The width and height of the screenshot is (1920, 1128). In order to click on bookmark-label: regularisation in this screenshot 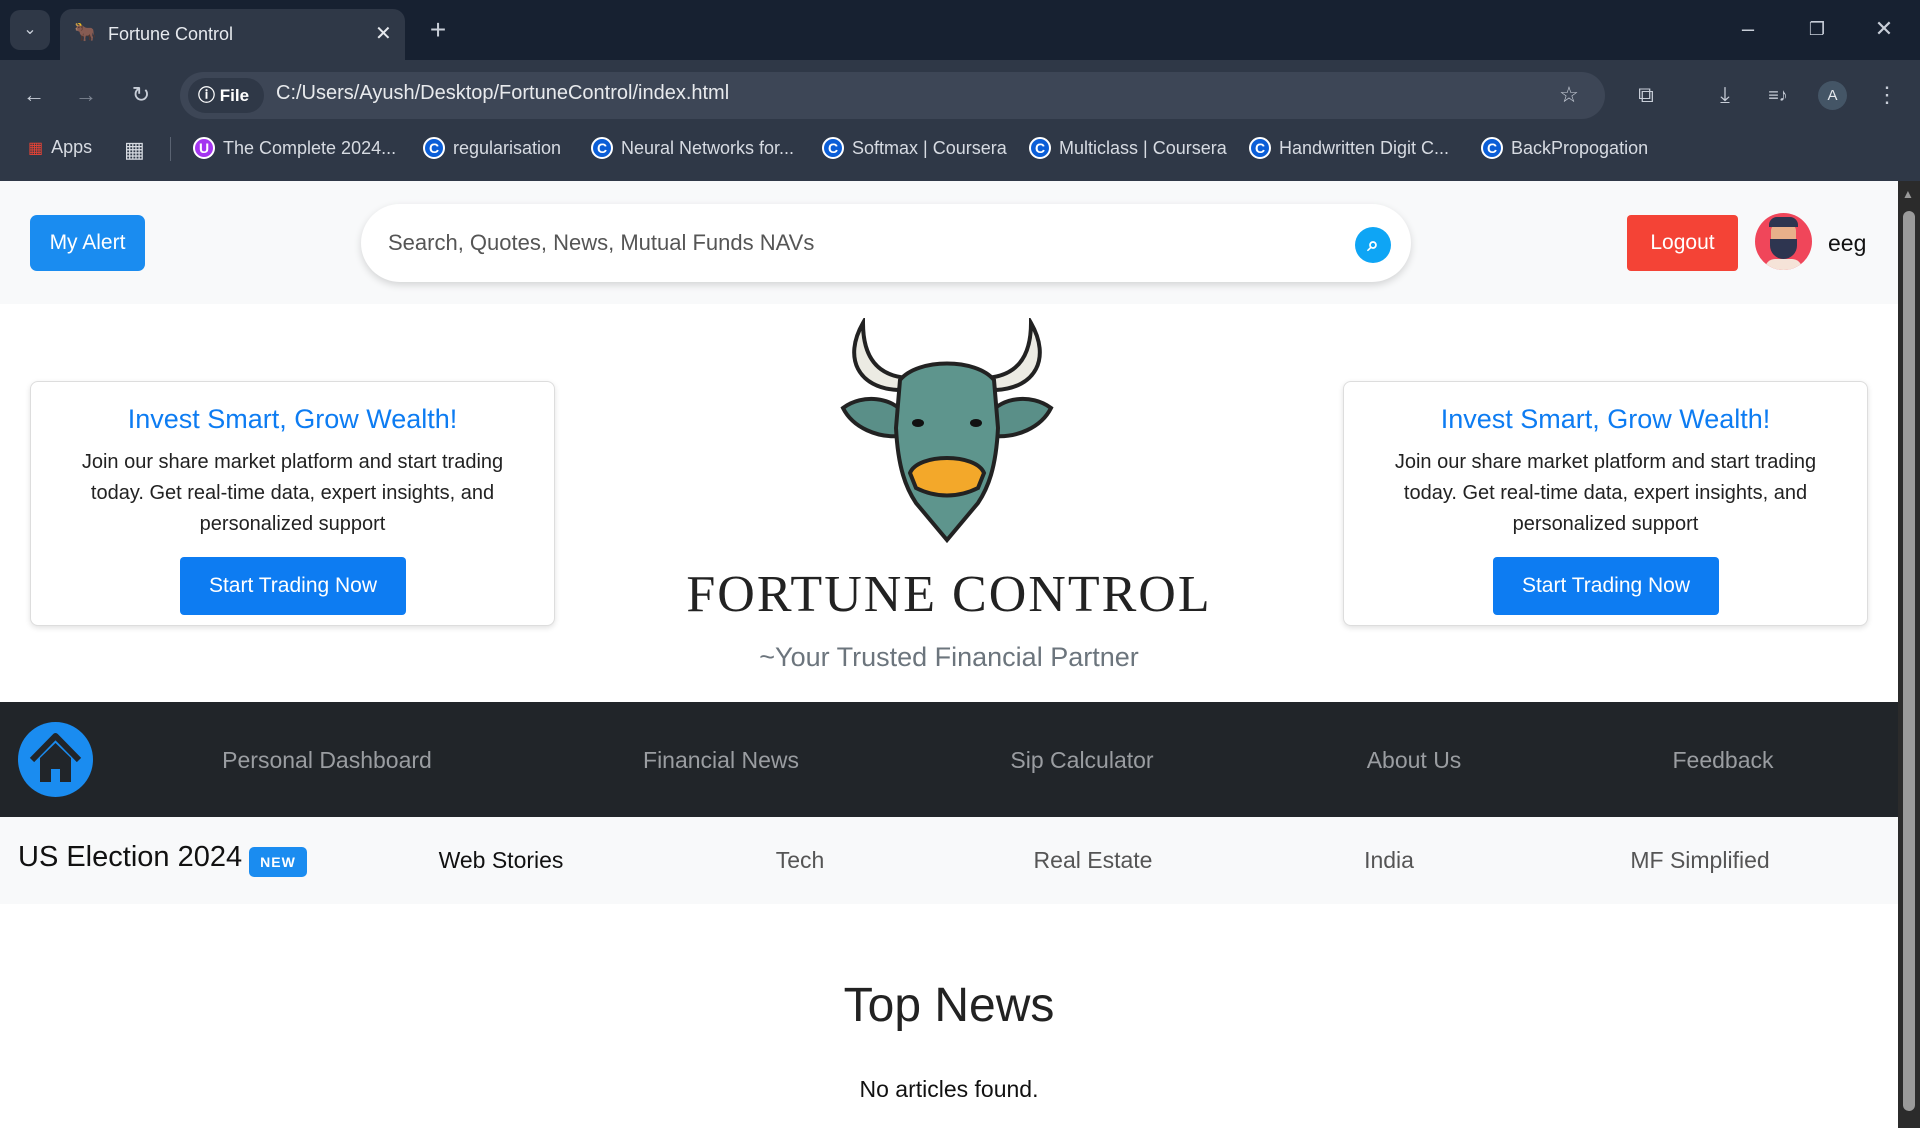, I will do `click(507, 147)`.